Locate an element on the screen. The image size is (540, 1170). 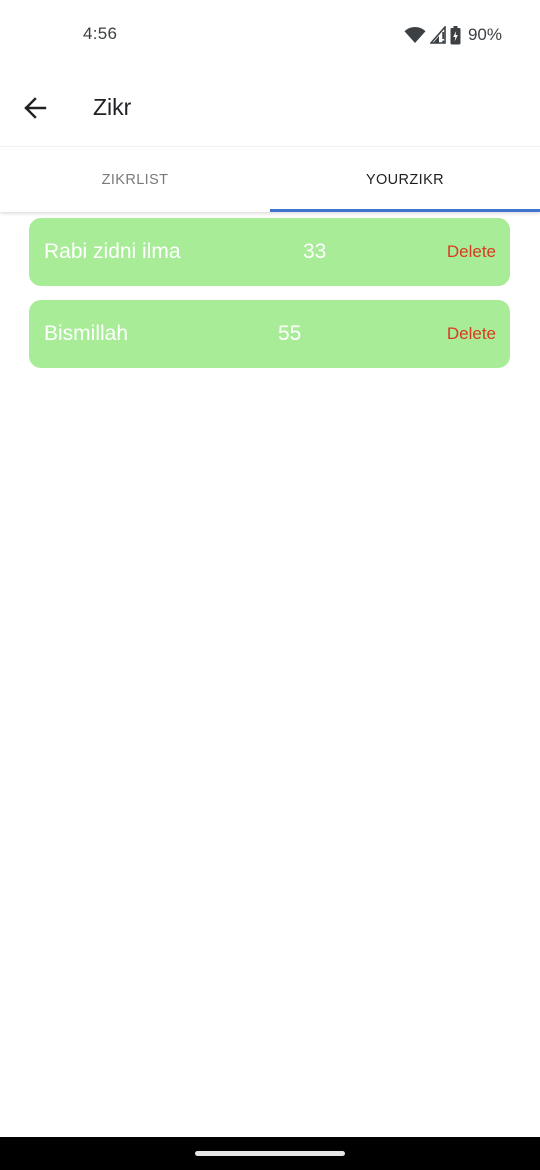
back-button is located at coordinates (35, 108).